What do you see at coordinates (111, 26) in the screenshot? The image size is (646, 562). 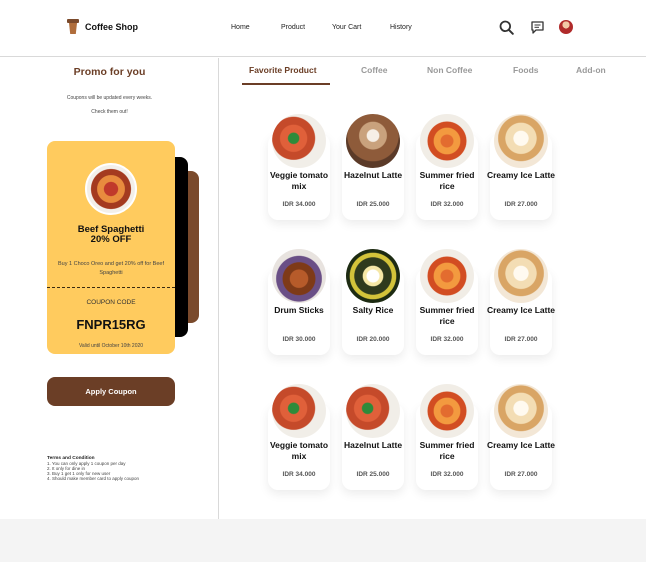 I see `brand-name: Coffee Shop` at bounding box center [111, 26].